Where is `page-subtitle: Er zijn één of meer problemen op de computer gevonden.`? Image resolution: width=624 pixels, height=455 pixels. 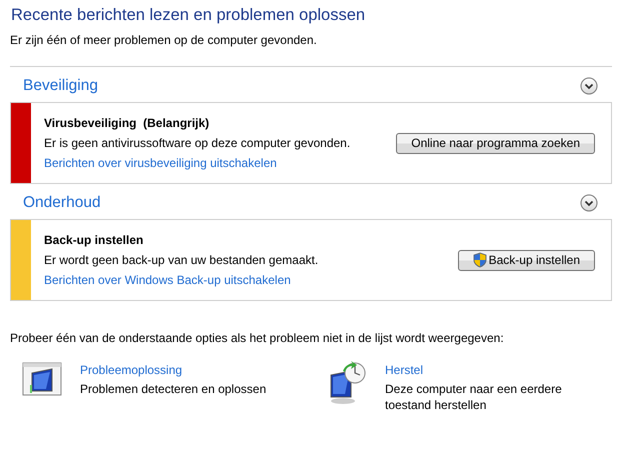
page-subtitle: Er zijn één of meer problemen op de computer gevonden. is located at coordinates (164, 40).